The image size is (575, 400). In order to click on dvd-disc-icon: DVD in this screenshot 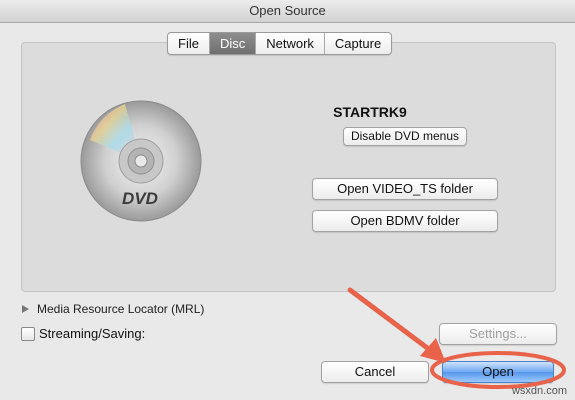, I will do `click(141, 161)`.